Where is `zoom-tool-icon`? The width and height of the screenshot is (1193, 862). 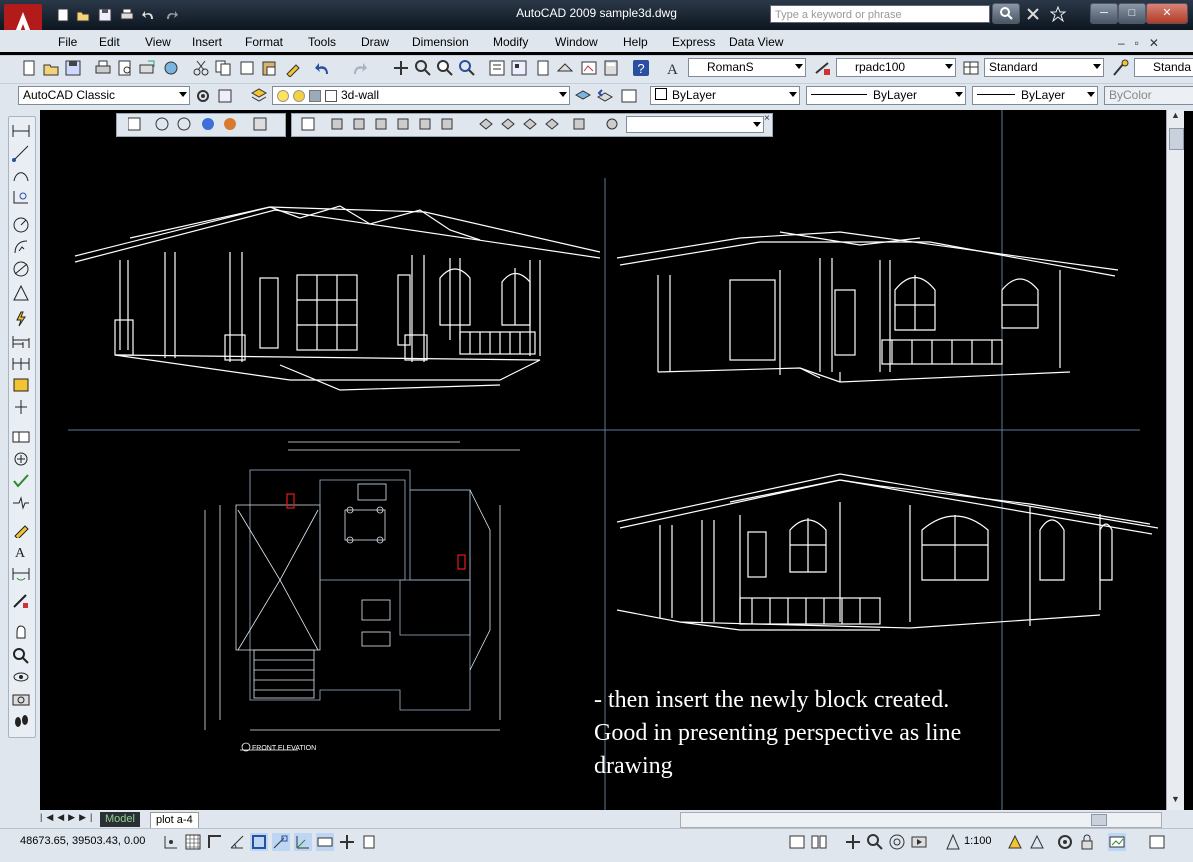
zoom-tool-icon is located at coordinates (21, 655).